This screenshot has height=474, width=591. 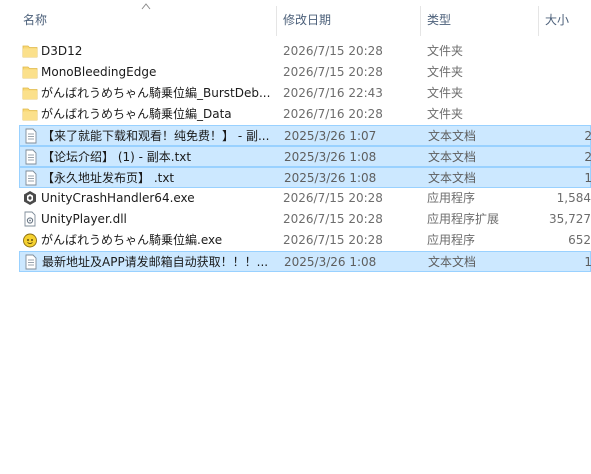 I want to click on file-name: MonoBleedingEdge, so click(x=99, y=72).